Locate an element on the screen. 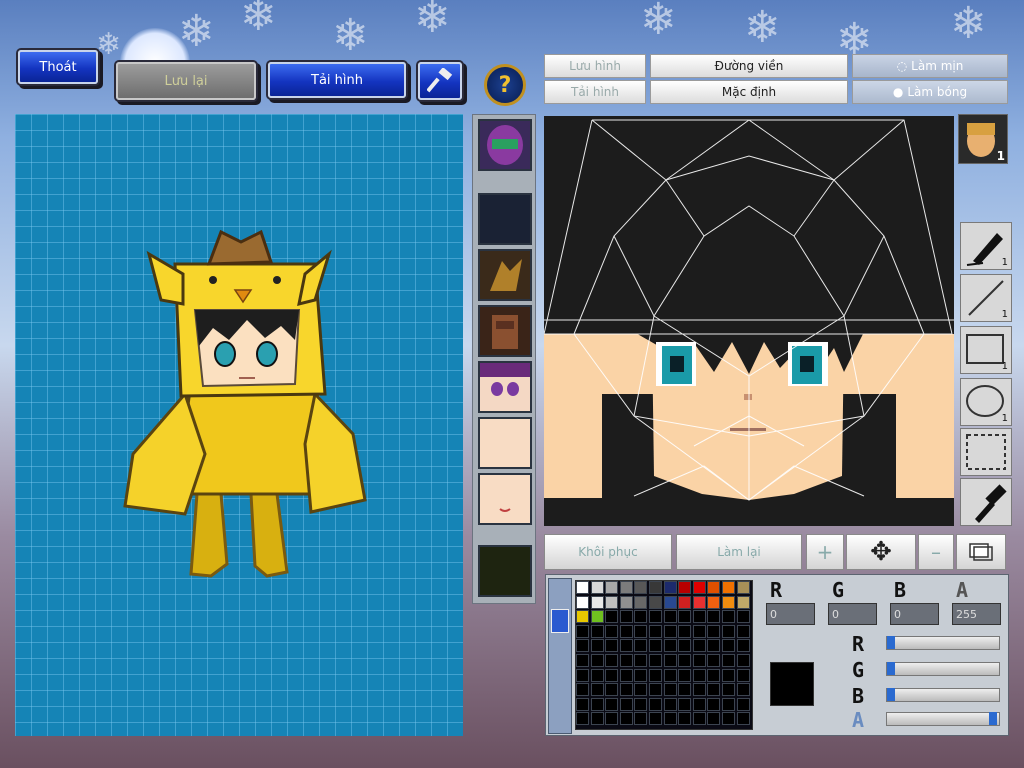 This screenshot has width=1024, height=768. thumb-dark-green is located at coordinates (505, 571).